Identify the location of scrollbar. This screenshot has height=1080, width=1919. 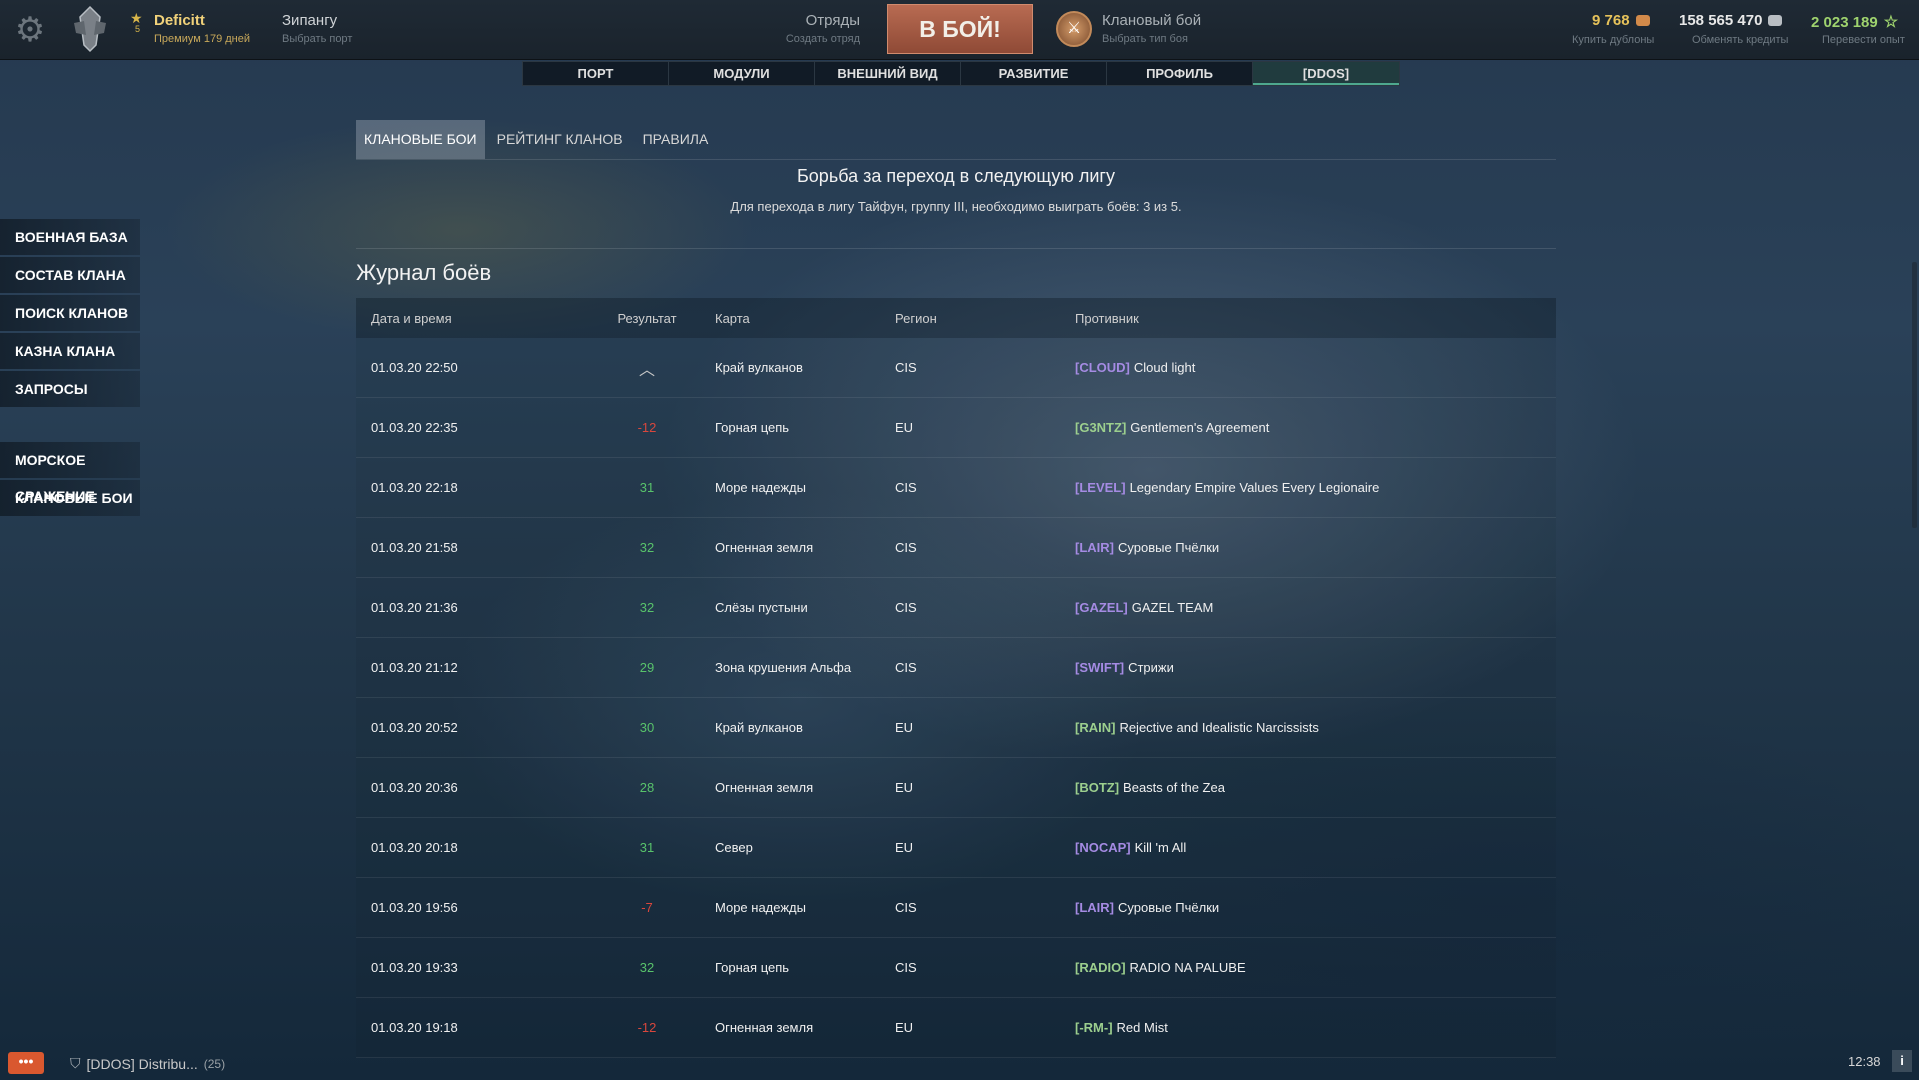
(1914, 395).